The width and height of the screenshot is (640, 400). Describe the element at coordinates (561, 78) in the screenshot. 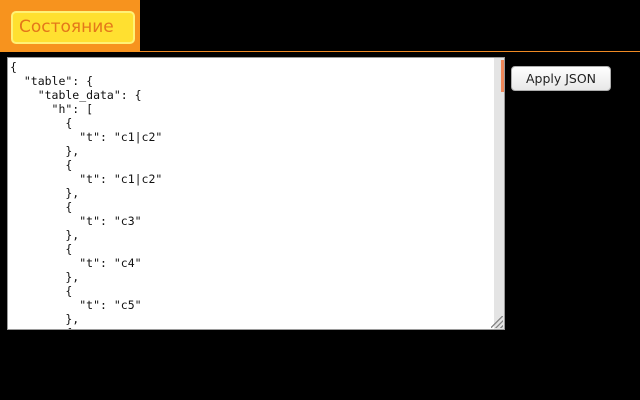

I see `apply-json-button: Apply JSON` at that location.